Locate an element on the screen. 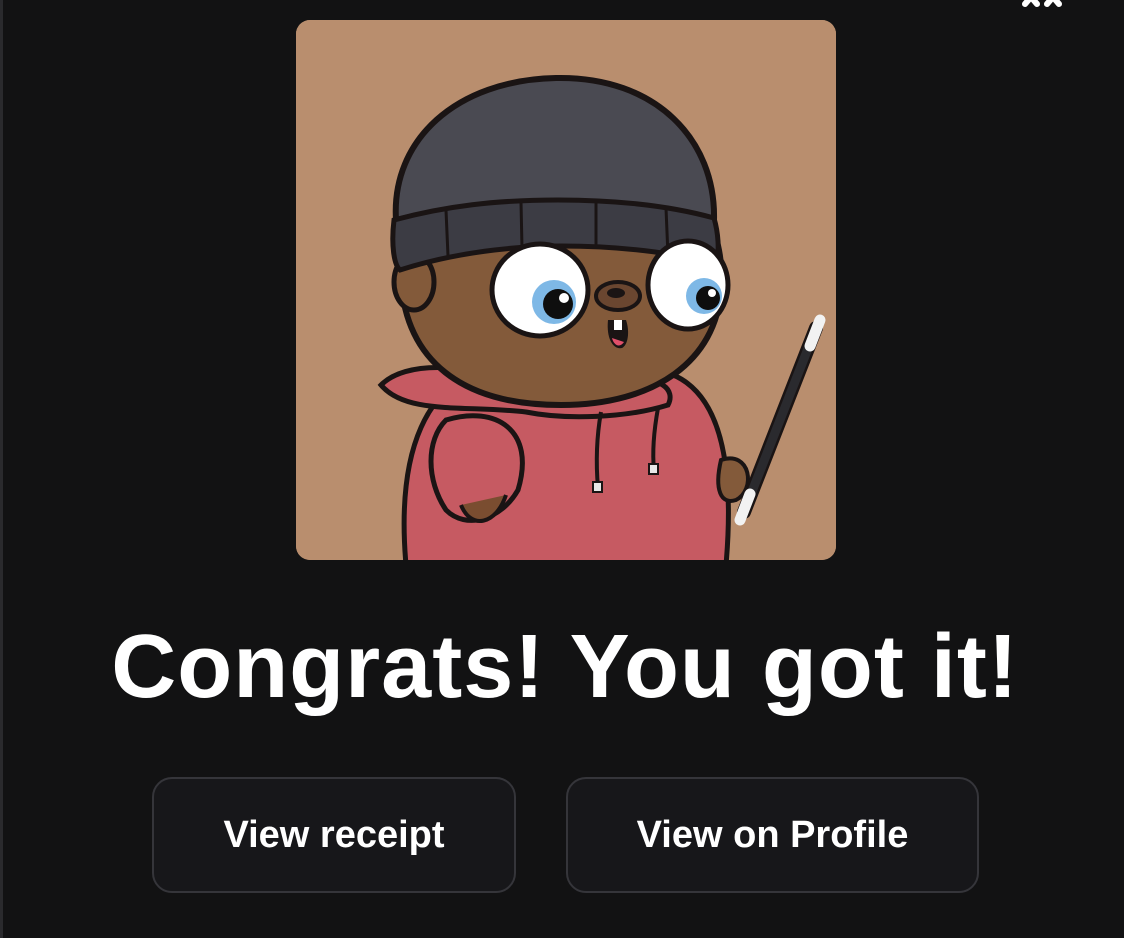  view-receipt-button: View receipt is located at coordinates (334, 835).